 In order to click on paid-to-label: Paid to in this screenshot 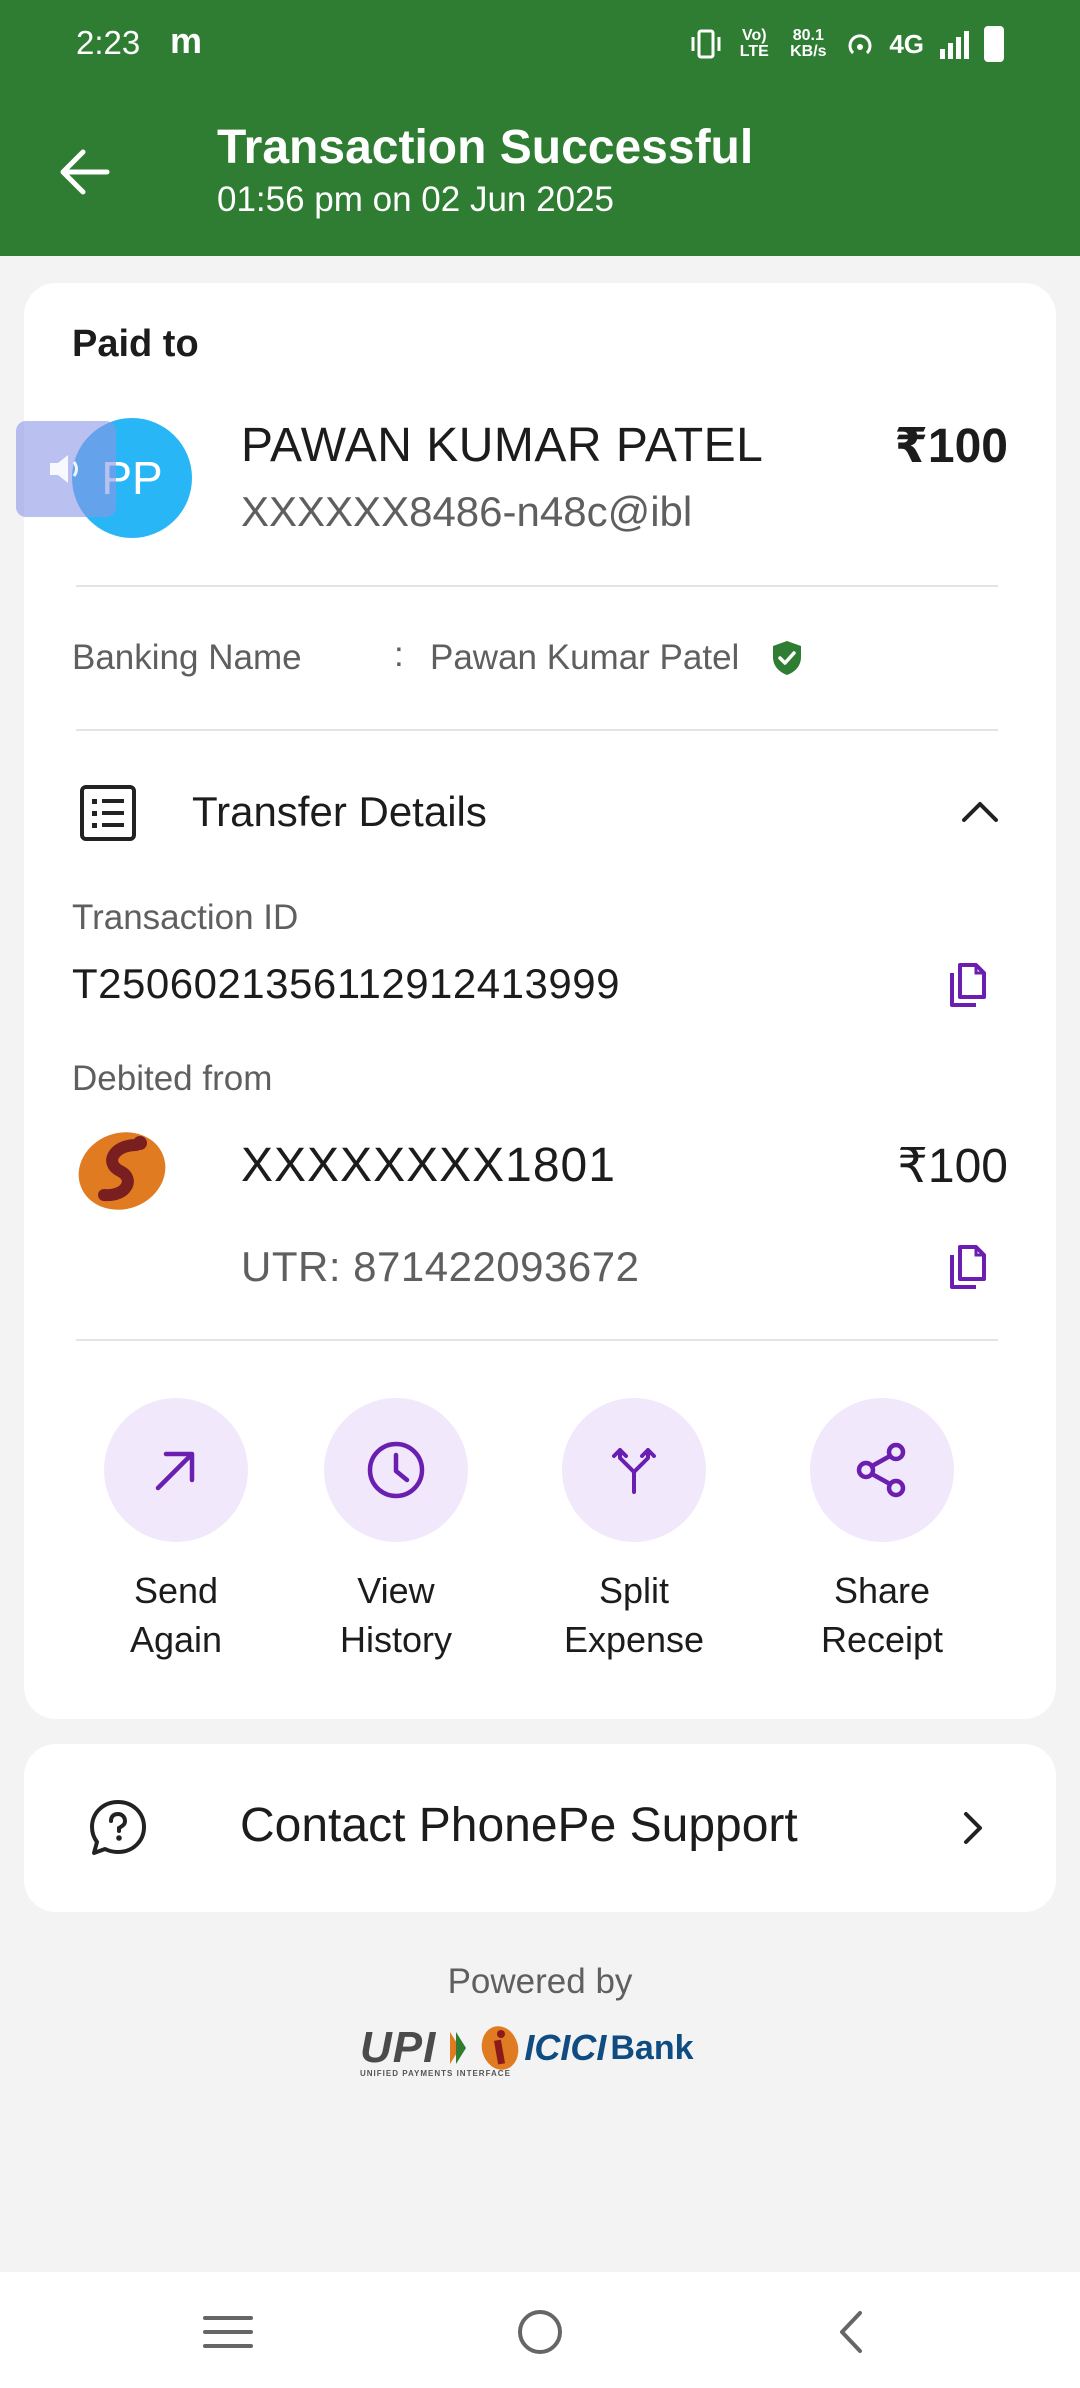, I will do `click(135, 344)`.